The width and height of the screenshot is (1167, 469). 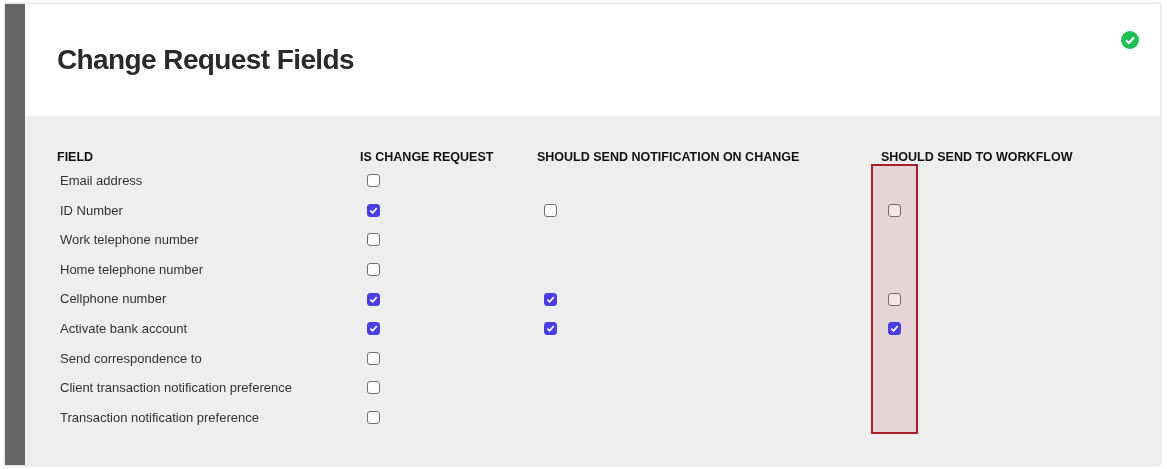 I want to click on field-label: Home telephone number, so click(x=132, y=269).